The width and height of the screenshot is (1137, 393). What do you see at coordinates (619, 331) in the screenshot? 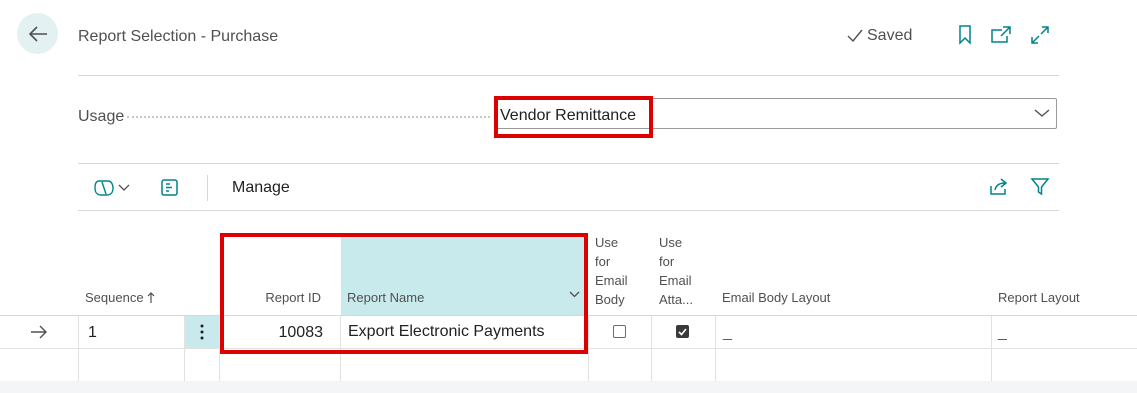
I see `use-for-email-body-checkbox` at bounding box center [619, 331].